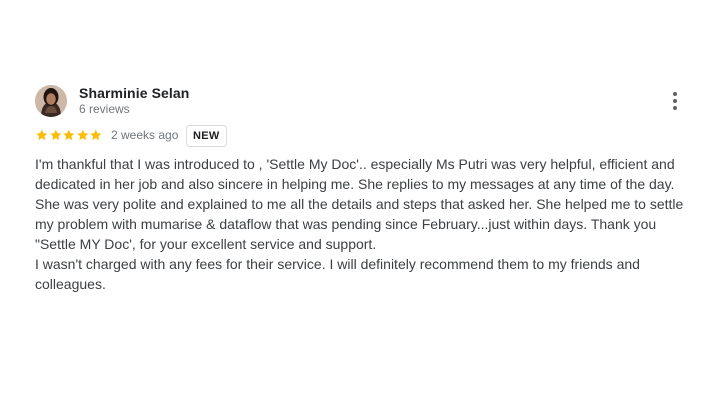  What do you see at coordinates (206, 136) in the screenshot?
I see `new-badge: NEW` at bounding box center [206, 136].